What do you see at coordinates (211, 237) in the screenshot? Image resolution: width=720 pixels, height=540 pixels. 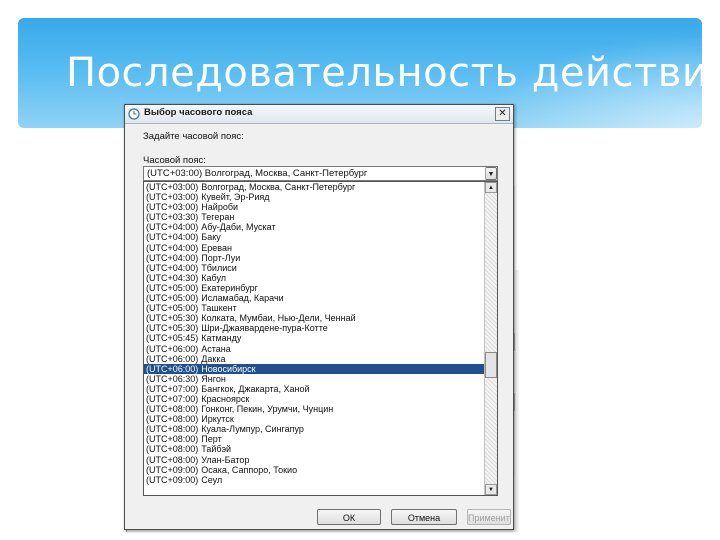 I see `timezone-option-name: Баку` at bounding box center [211, 237].